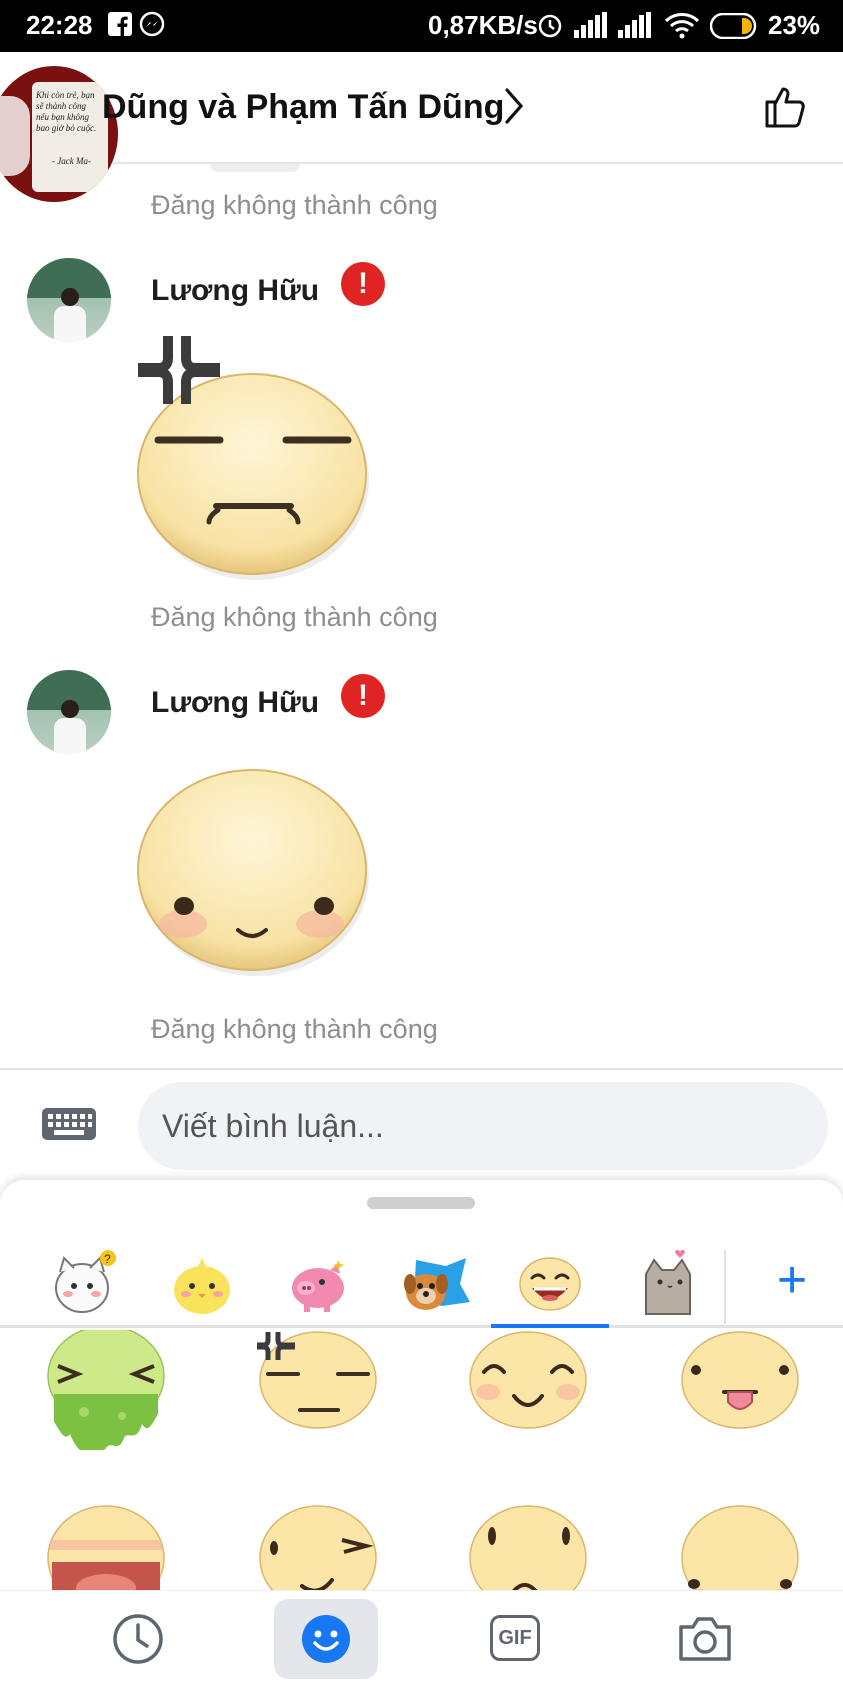 The width and height of the screenshot is (843, 1686). I want to click on status-time: 22:28, so click(59, 25).